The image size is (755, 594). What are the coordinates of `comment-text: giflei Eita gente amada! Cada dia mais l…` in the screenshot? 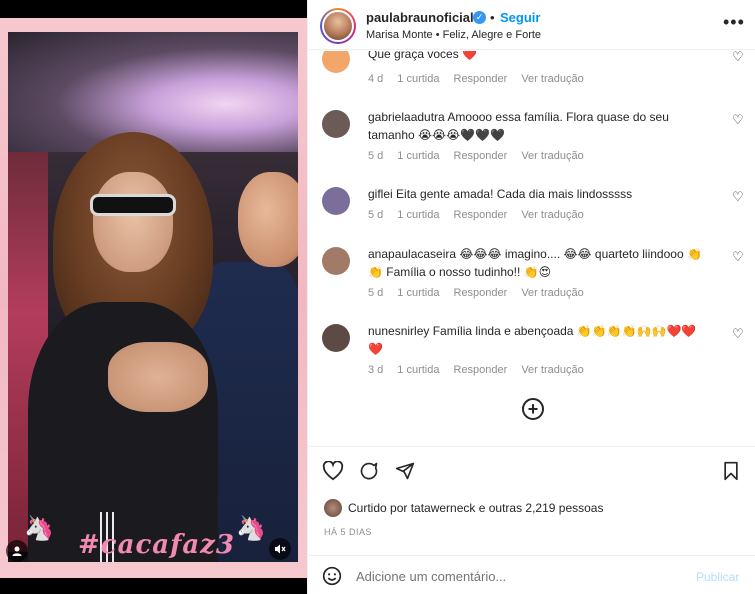 It's located at (538, 194).